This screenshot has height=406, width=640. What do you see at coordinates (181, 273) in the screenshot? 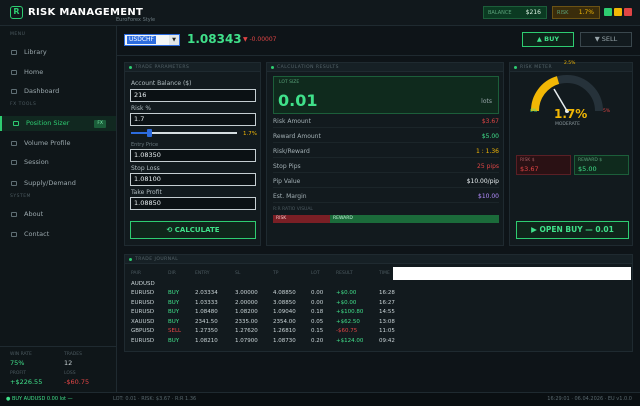
I see `column-header: DIR` at bounding box center [181, 273].